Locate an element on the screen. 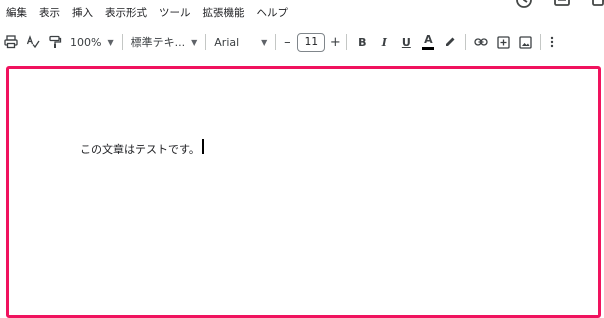  insert-image-icon is located at coordinates (525, 42).